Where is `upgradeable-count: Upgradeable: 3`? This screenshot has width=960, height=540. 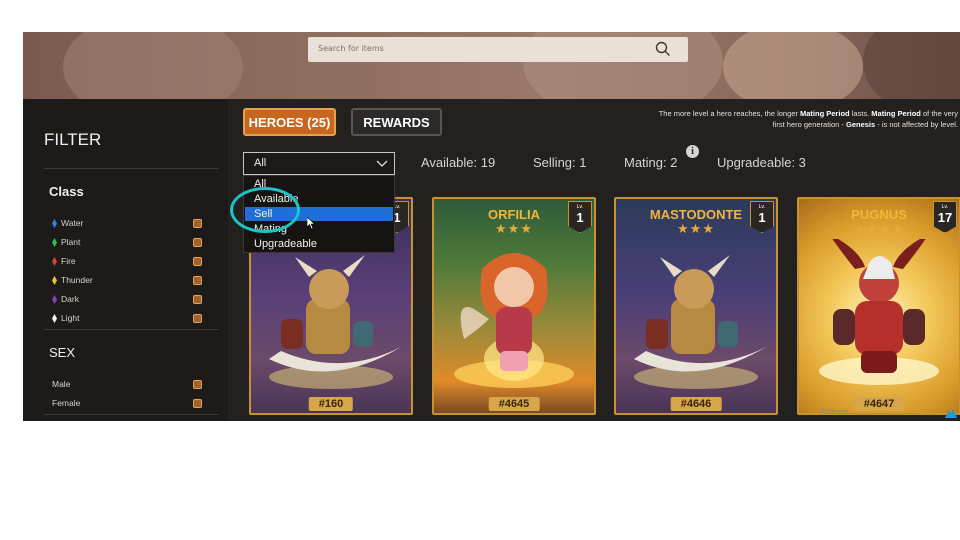 upgradeable-count: Upgradeable: 3 is located at coordinates (761, 162).